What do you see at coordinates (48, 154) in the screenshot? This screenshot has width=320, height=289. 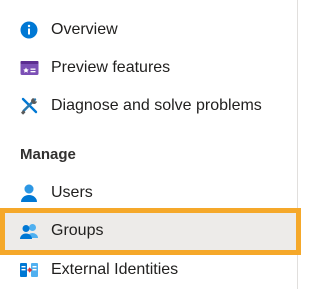 I see `section-heading-manage: Manage` at bounding box center [48, 154].